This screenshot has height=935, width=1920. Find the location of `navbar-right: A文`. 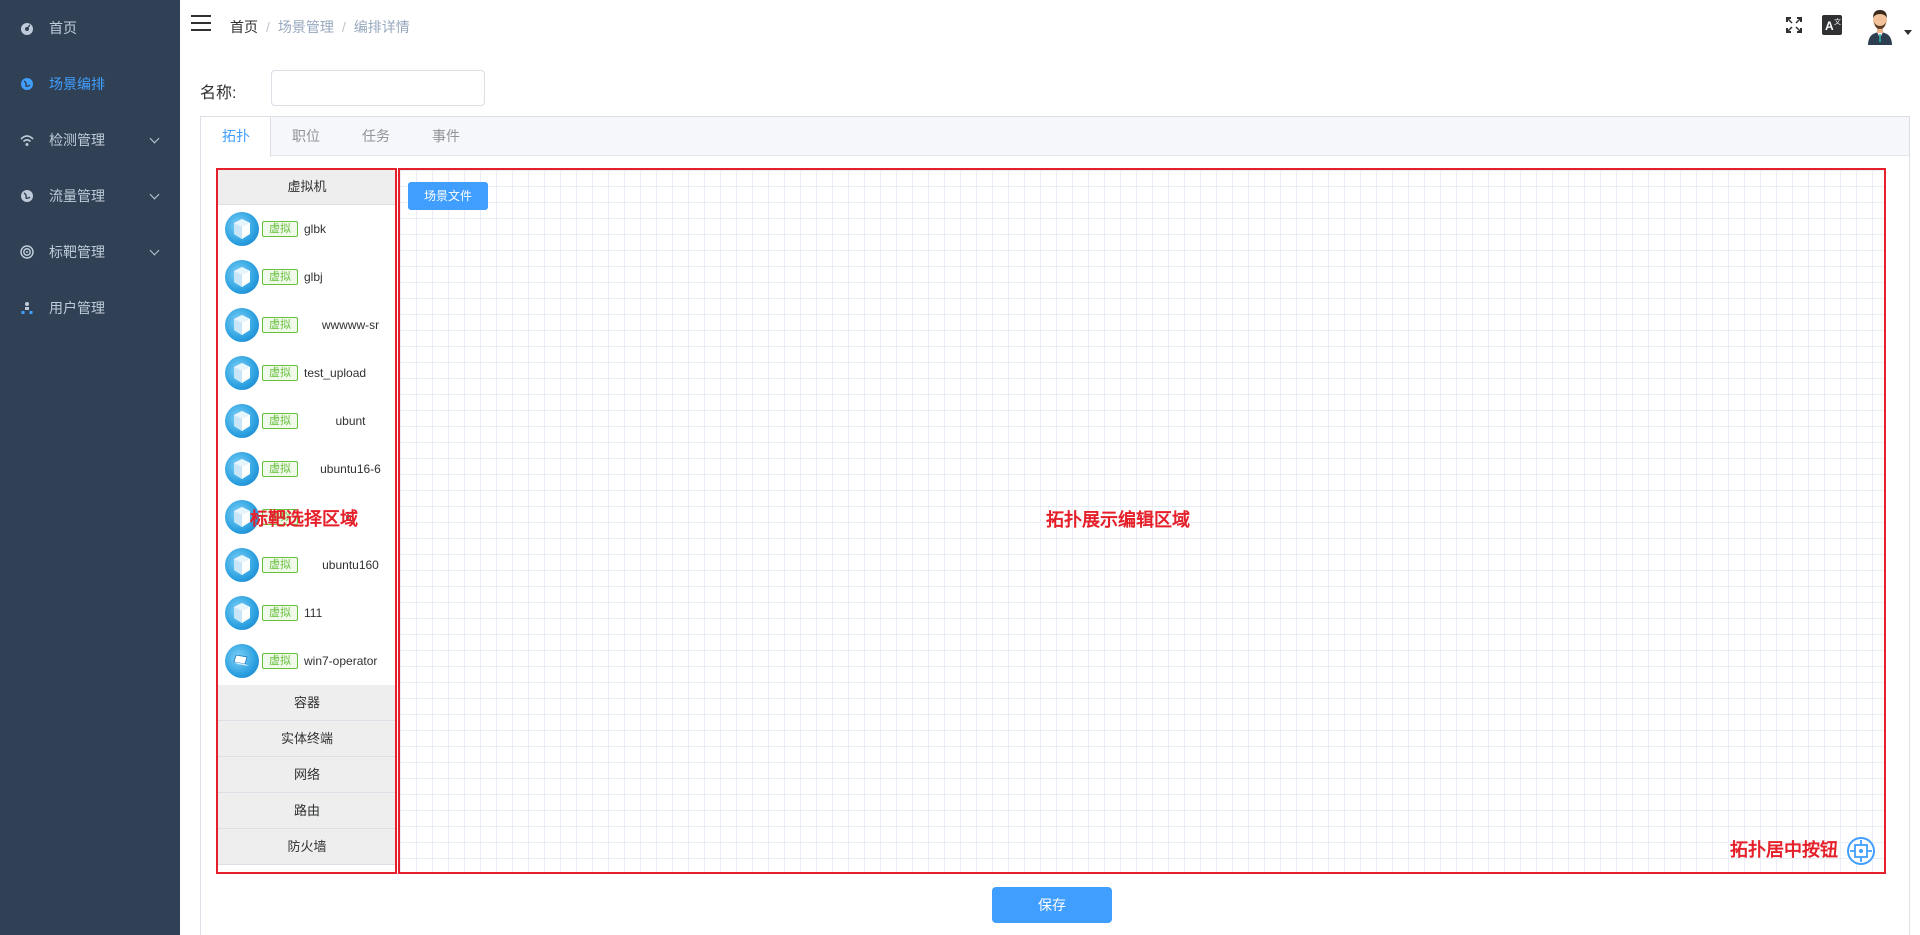

navbar-right: A文 is located at coordinates (1852, 25).